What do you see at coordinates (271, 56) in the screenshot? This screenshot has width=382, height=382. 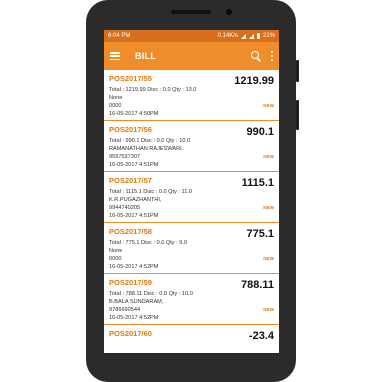 I see `more-options-icon` at bounding box center [271, 56].